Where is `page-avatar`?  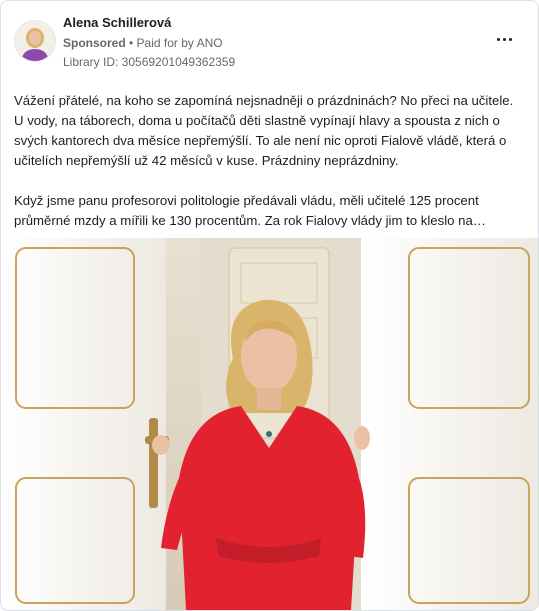 page-avatar is located at coordinates (35, 41).